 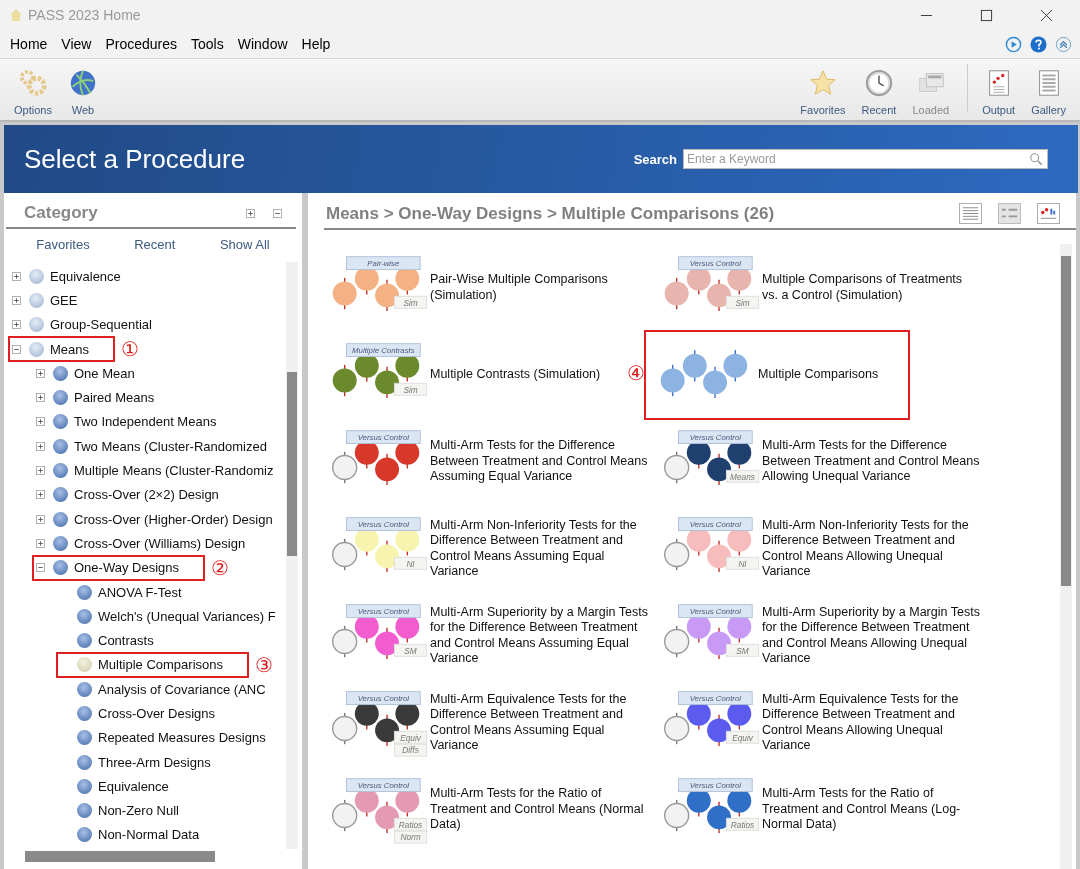 What do you see at coordinates (160, 543) in the screenshot?
I see `tree-item: Cross-Over (Williams) Design` at bounding box center [160, 543].